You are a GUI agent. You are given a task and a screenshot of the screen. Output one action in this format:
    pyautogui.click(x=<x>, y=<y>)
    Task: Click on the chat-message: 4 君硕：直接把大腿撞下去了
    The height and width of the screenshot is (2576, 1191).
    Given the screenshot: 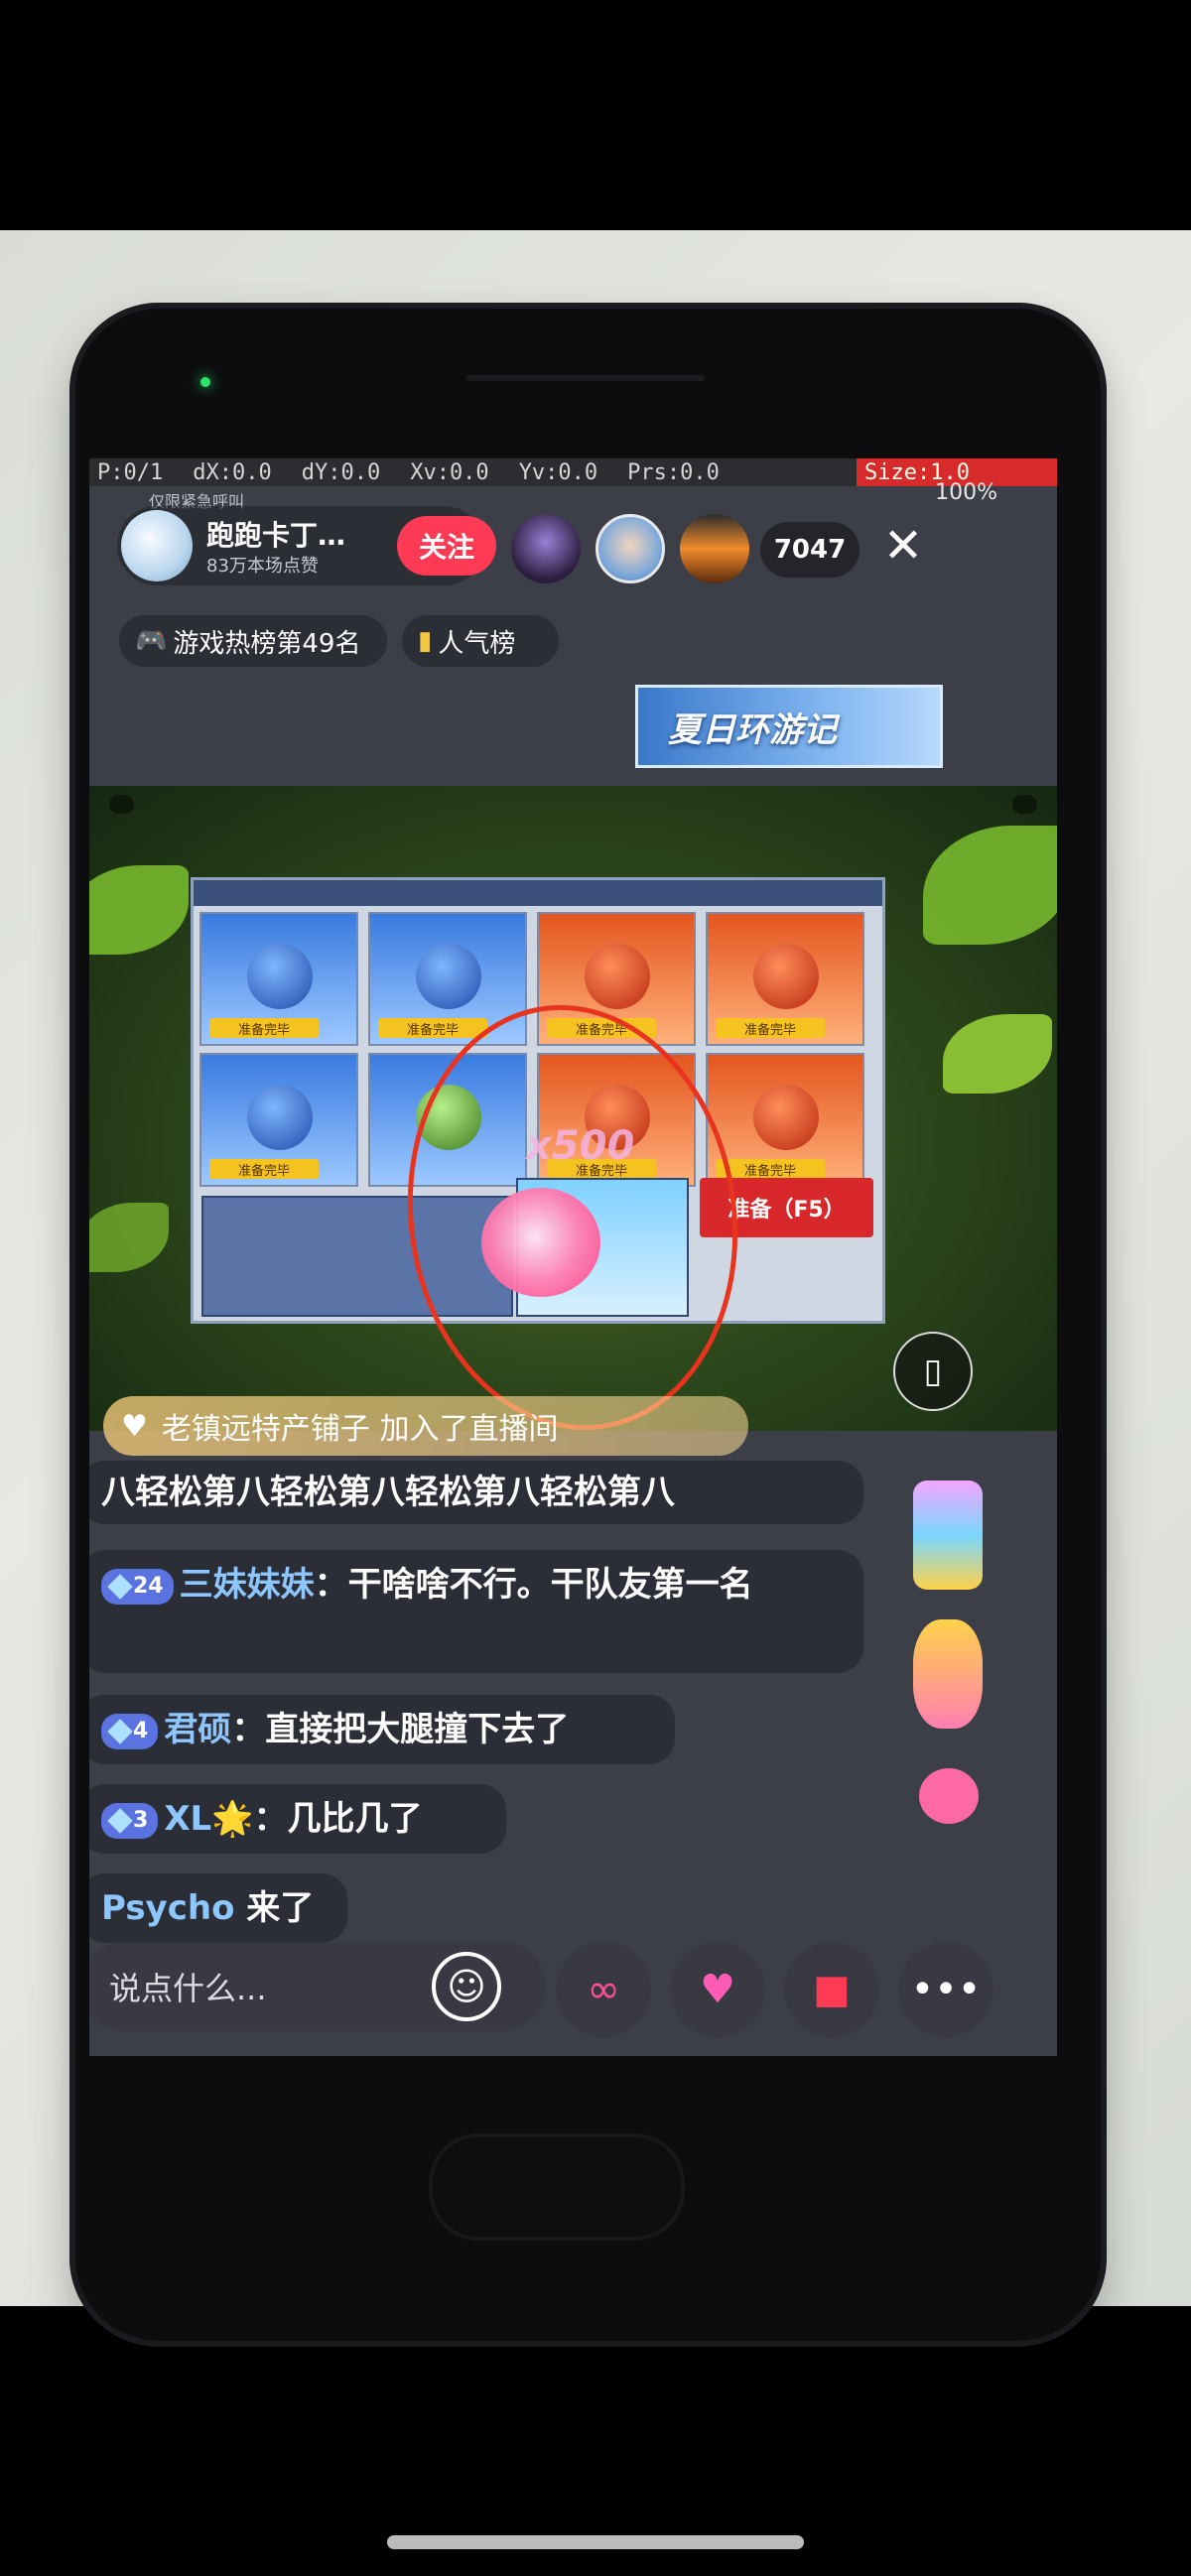 What is the action you would take?
    pyautogui.click(x=382, y=1730)
    